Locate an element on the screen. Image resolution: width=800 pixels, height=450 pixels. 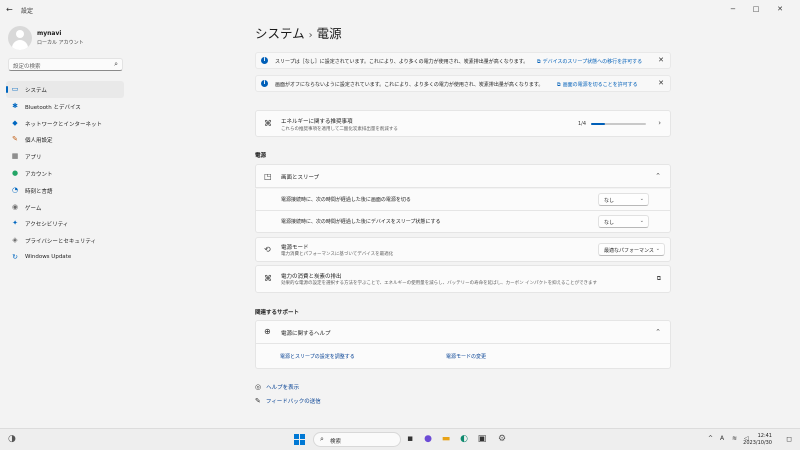
chat-icon: ● is located at coordinates (428, 439).